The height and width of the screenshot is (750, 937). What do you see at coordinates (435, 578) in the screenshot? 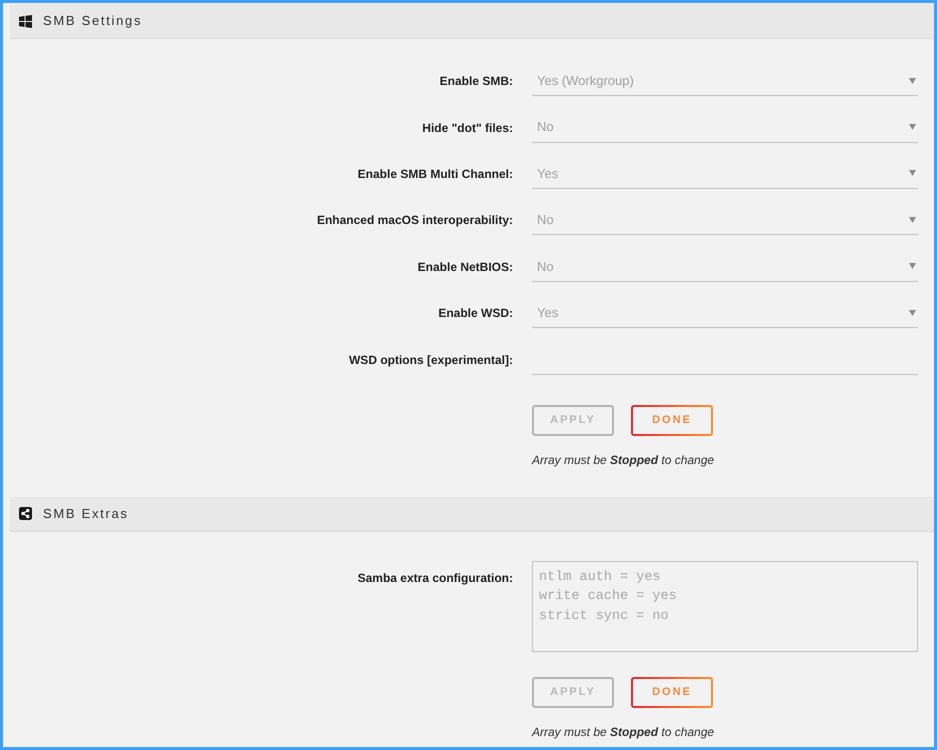
I see `field-label: Samba extra configuration:` at bounding box center [435, 578].